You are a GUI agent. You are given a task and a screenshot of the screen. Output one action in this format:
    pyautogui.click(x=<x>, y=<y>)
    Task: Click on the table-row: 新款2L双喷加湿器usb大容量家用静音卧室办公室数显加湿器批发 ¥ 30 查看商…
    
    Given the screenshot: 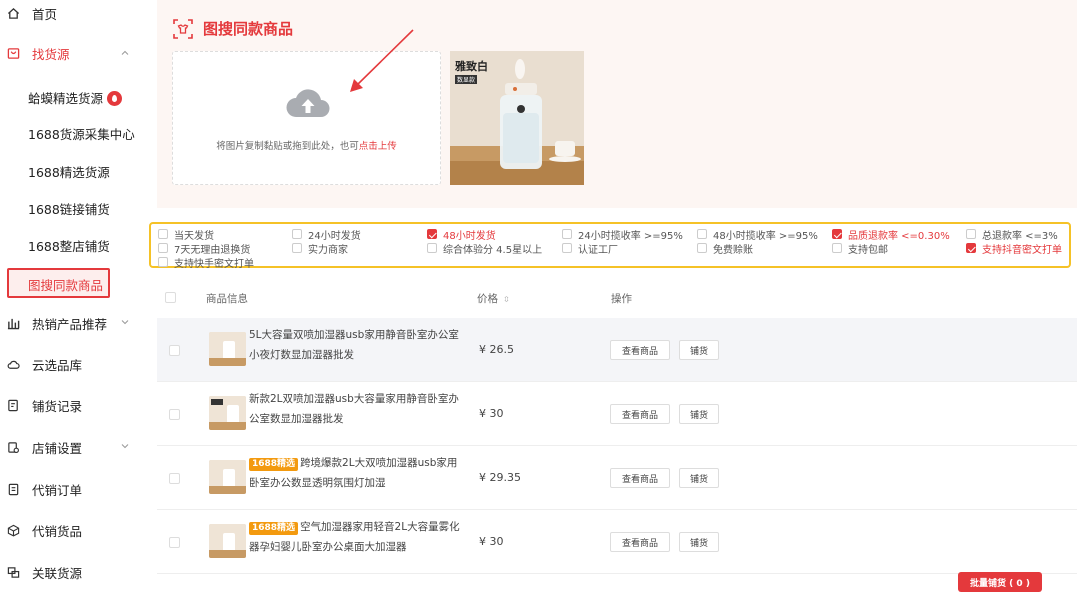 What is the action you would take?
    pyautogui.click(x=617, y=414)
    